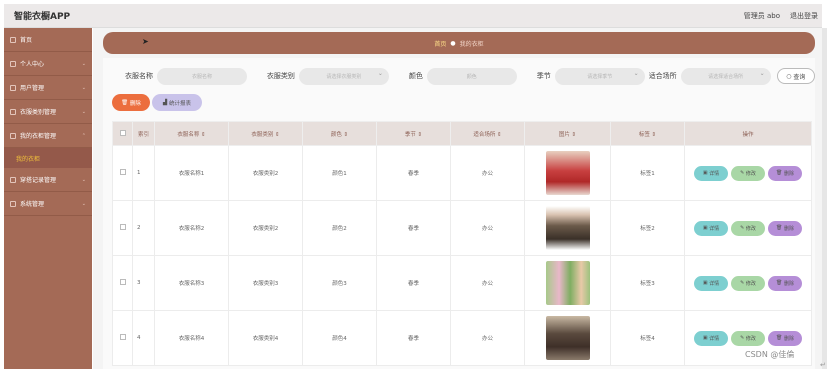 This screenshot has width=830, height=369. Describe the element at coordinates (440, 43) in the screenshot. I see `breadcrumb-home: 首页` at that location.